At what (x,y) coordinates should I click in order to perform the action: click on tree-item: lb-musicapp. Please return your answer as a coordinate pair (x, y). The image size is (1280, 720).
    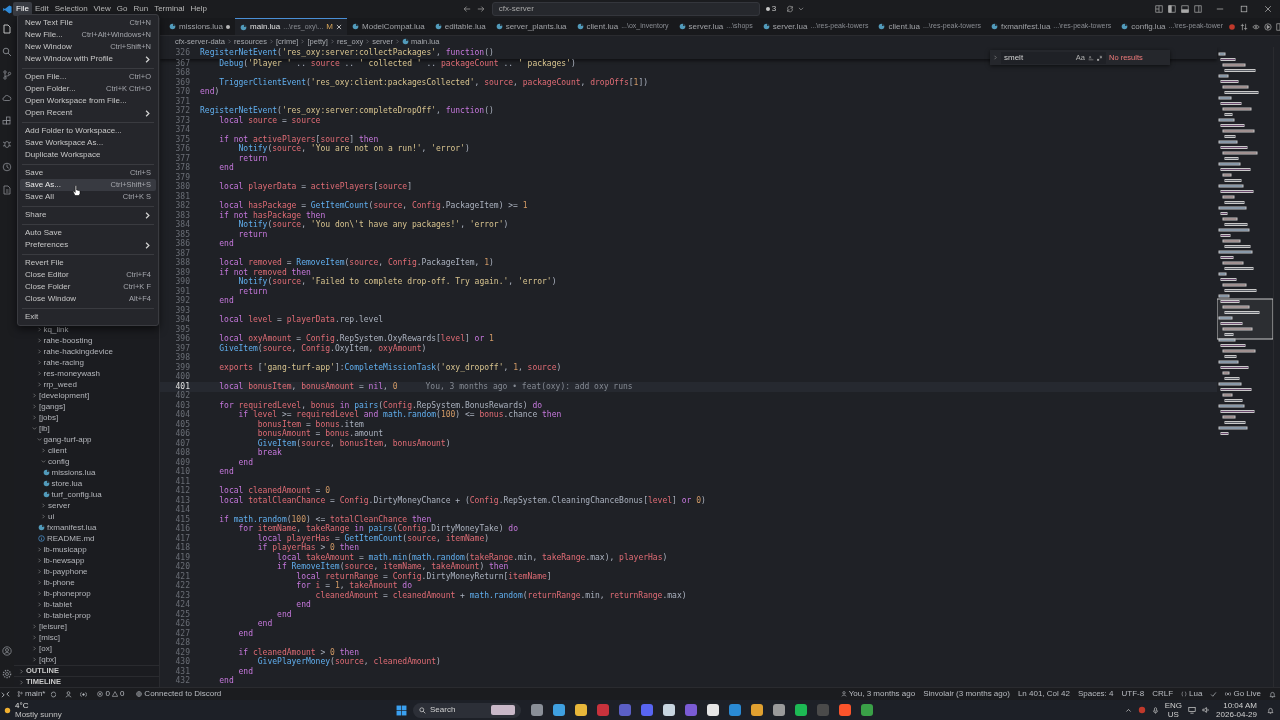
    Looking at the image, I should click on (86, 549).